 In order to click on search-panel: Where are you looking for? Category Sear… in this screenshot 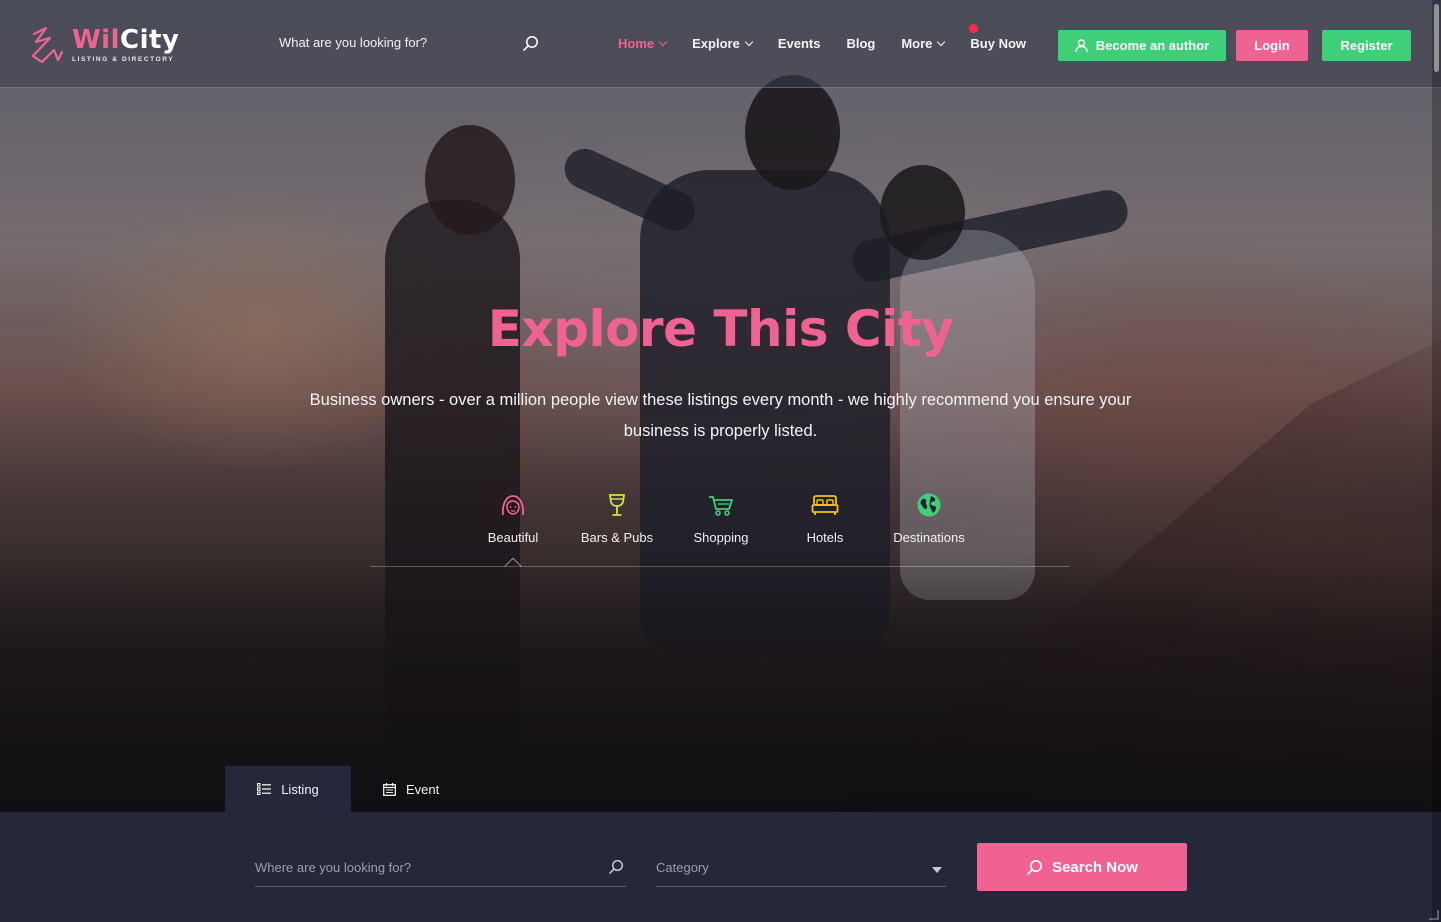, I will do `click(720, 867)`.